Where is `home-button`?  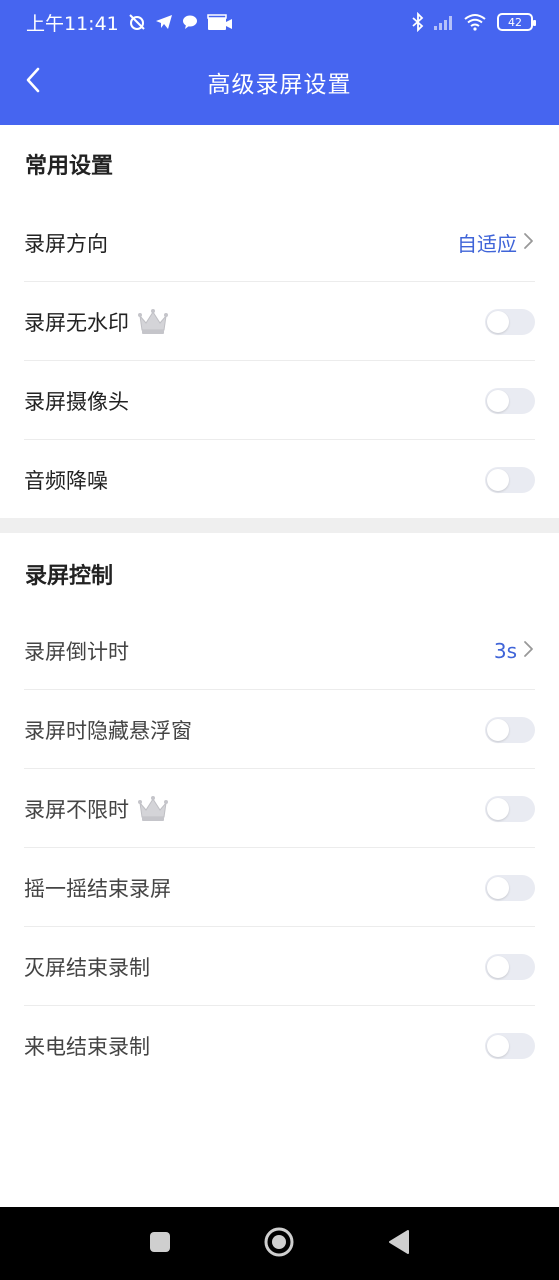
home-button is located at coordinates (279, 1244).